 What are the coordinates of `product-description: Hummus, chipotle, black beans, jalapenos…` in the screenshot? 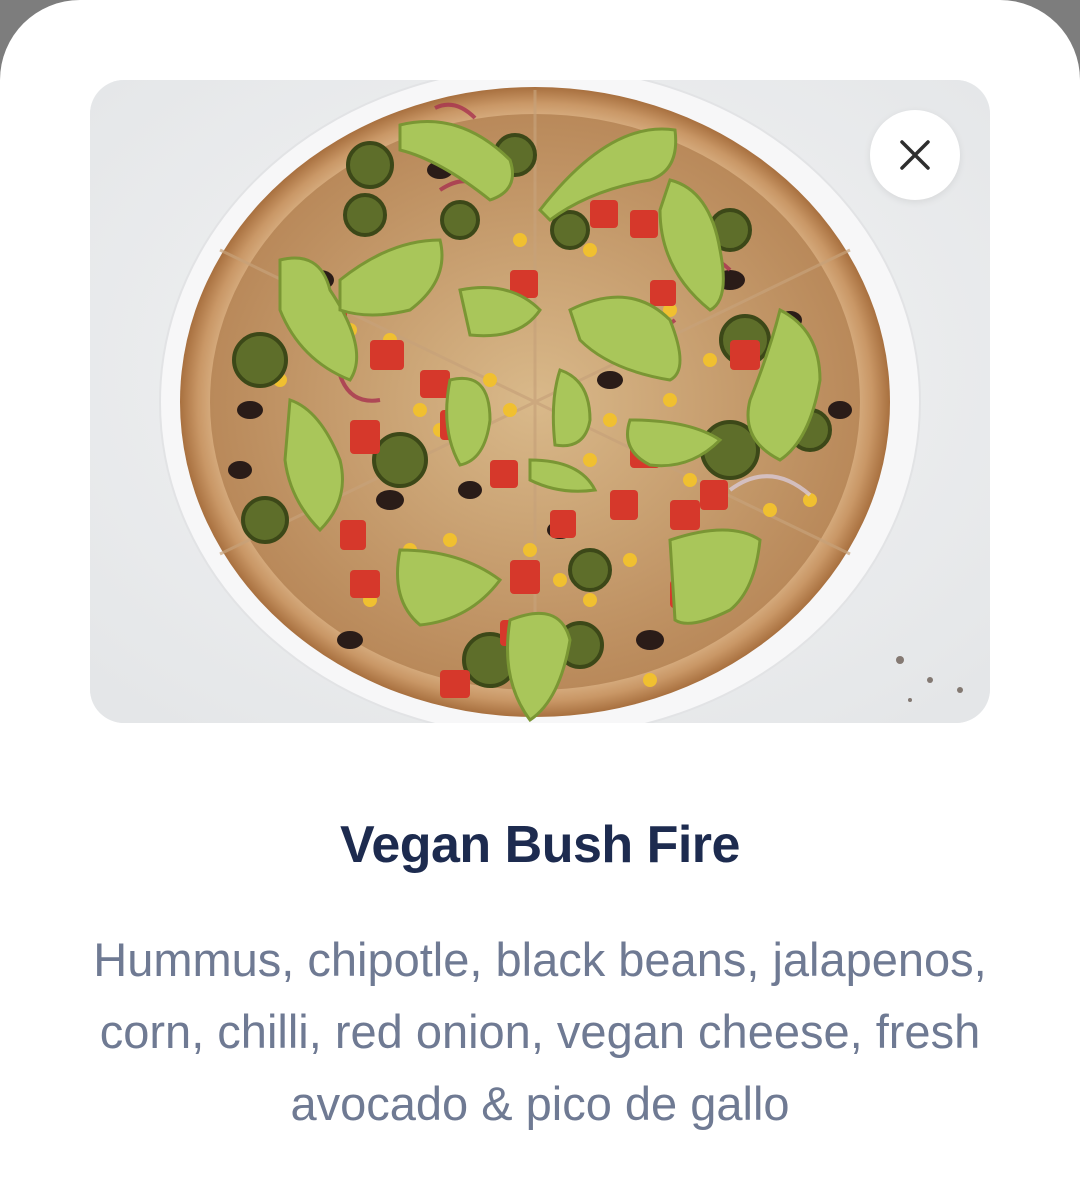 It's located at (540, 1031).